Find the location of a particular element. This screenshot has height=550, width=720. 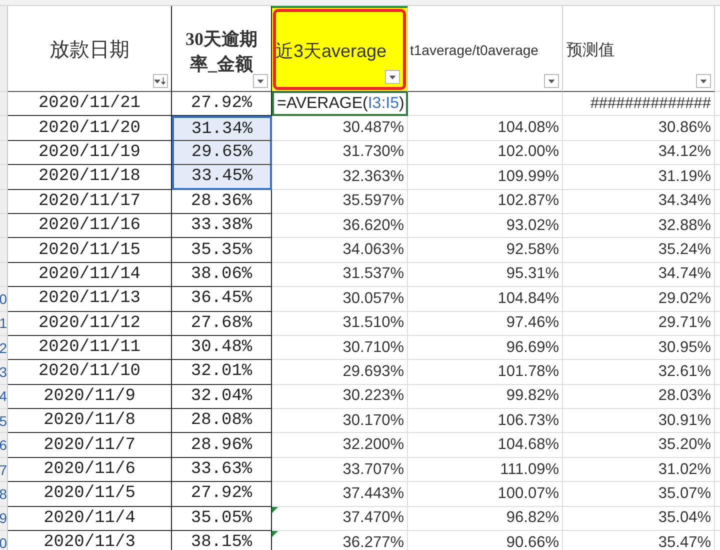

table-cell: 35.24% is located at coordinates (639, 250).